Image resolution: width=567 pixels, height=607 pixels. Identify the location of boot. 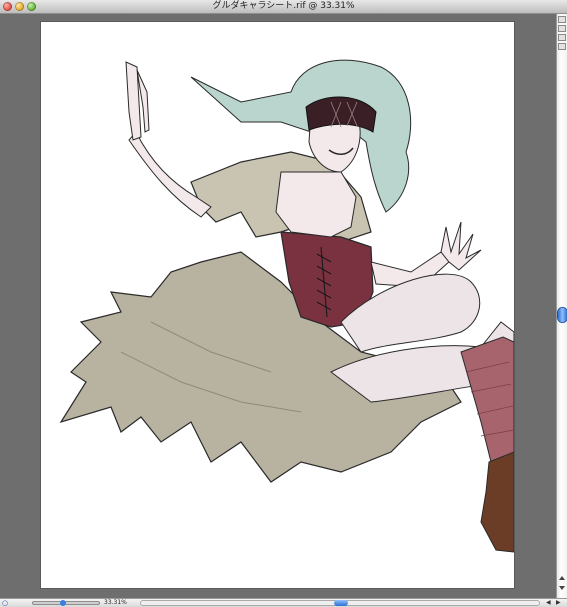
(497, 502).